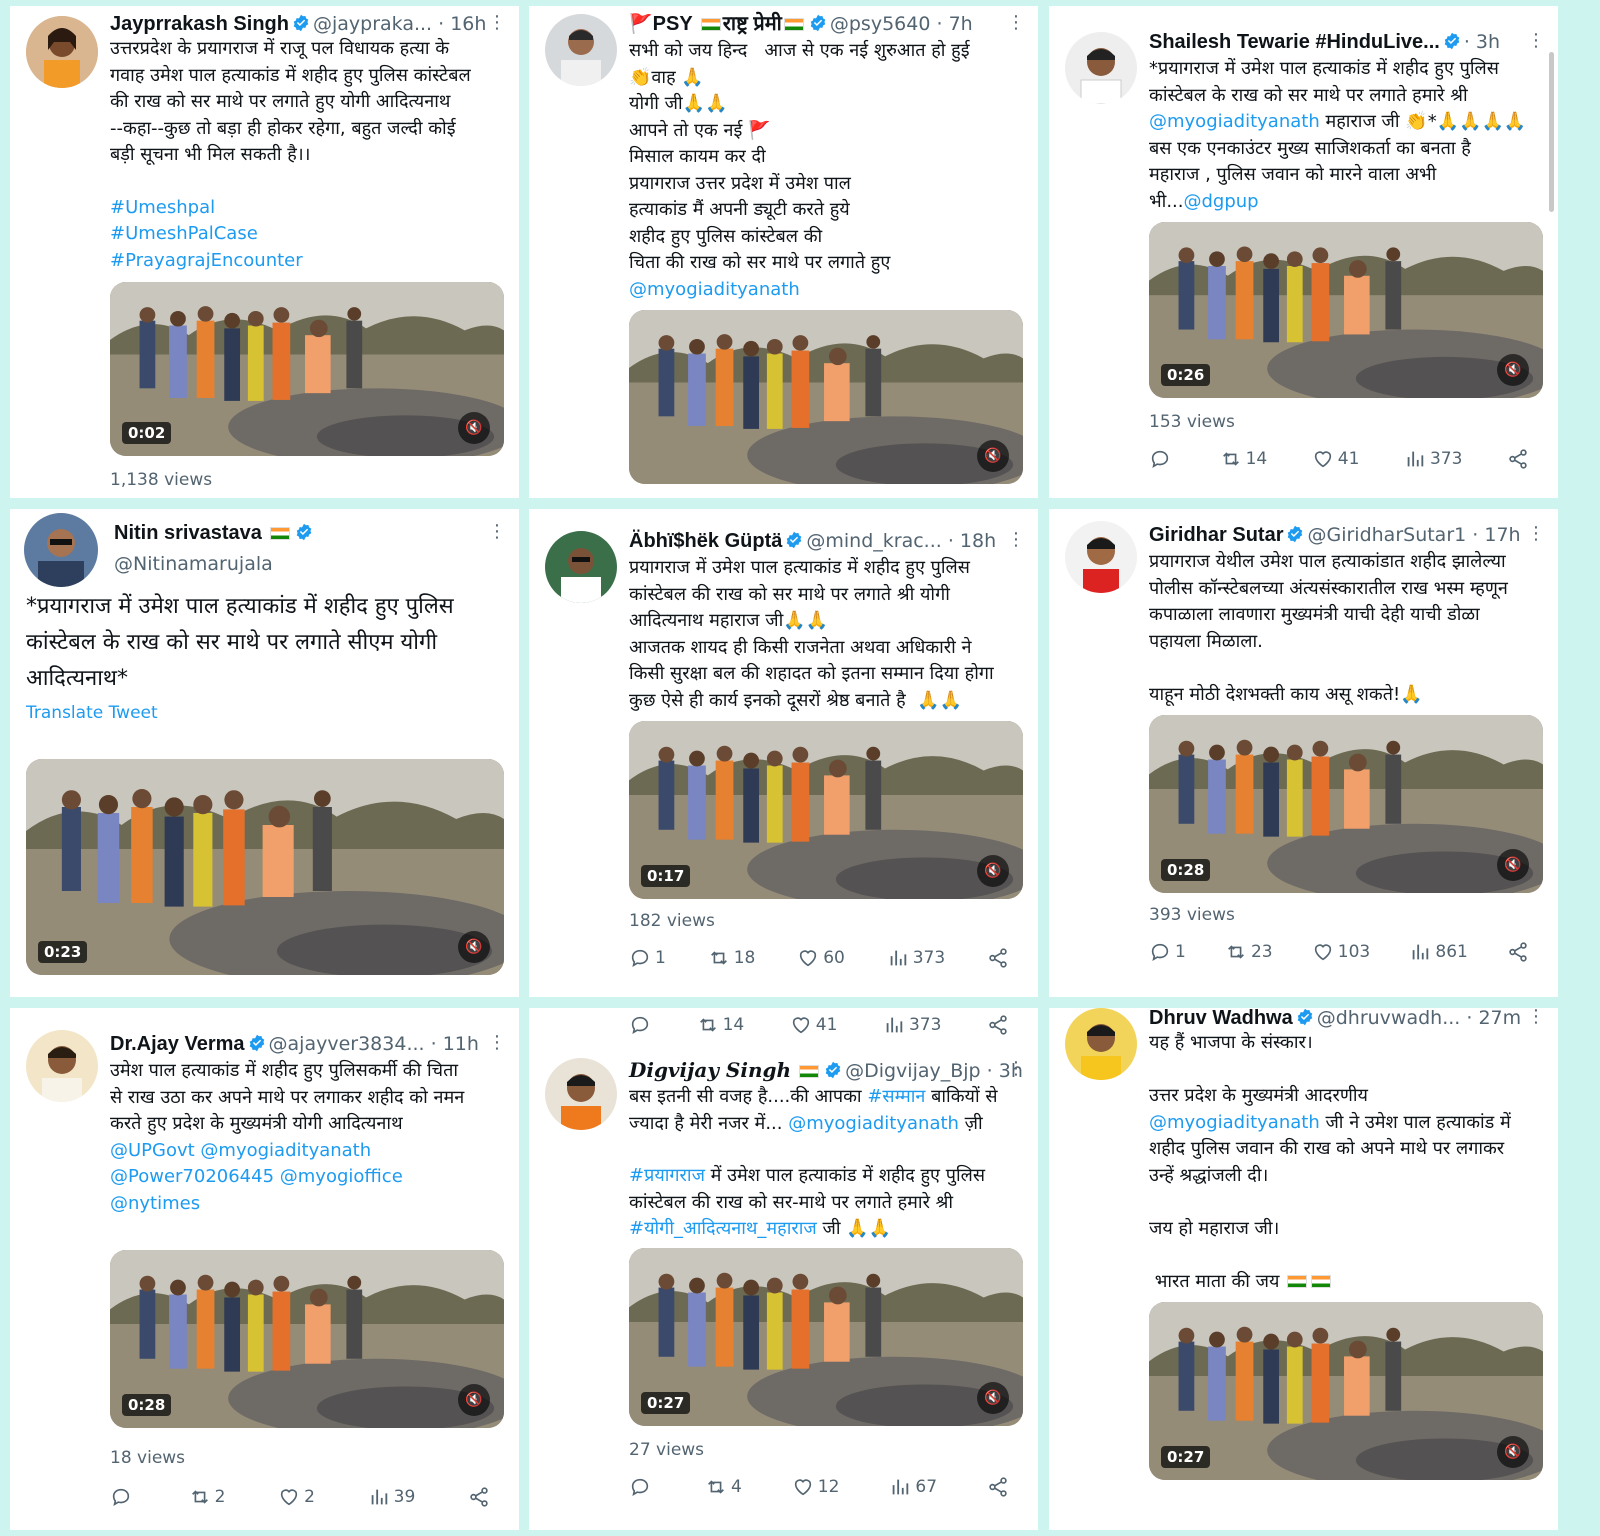  Describe the element at coordinates (1482, 42) in the screenshot. I see `timestamp: · 3h` at that location.